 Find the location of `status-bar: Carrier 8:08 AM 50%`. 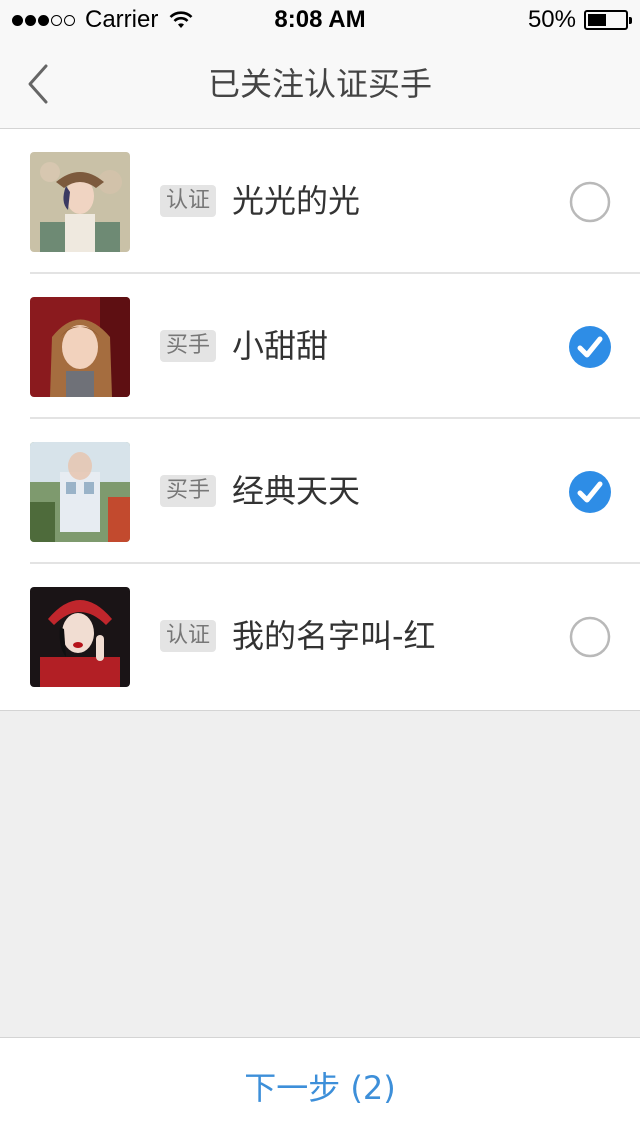

status-bar: Carrier 8:08 AM 50% is located at coordinates (320, 20).